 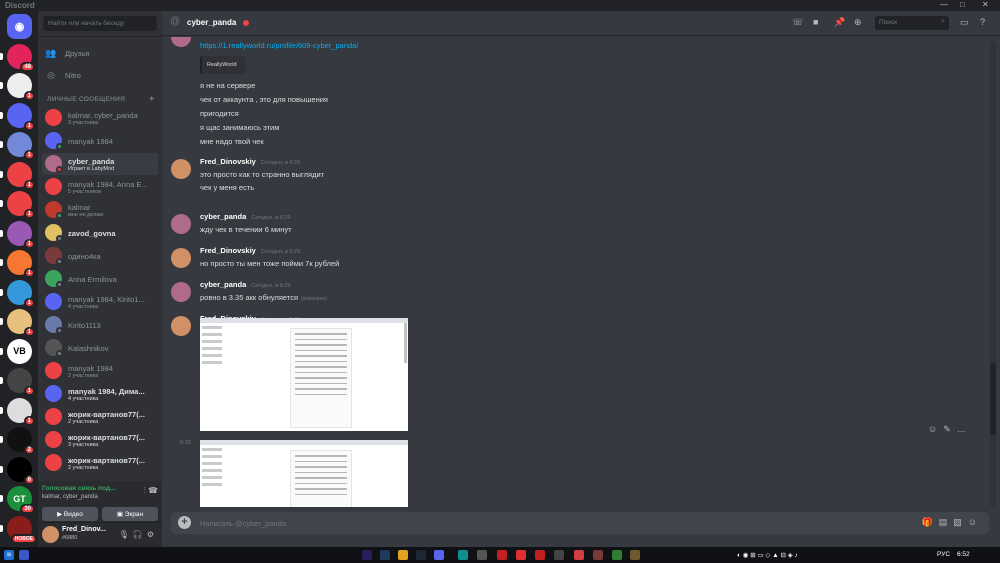 I want to click on minecraft-icon, so click(x=617, y=555).